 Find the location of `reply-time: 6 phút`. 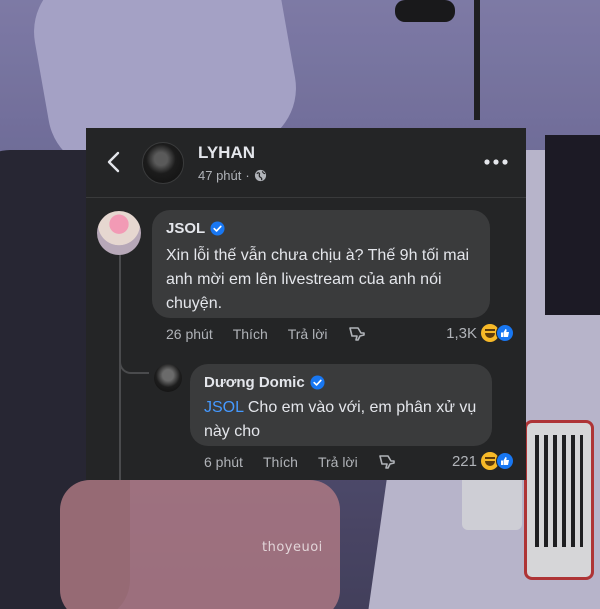

reply-time: 6 phút is located at coordinates (223, 462).